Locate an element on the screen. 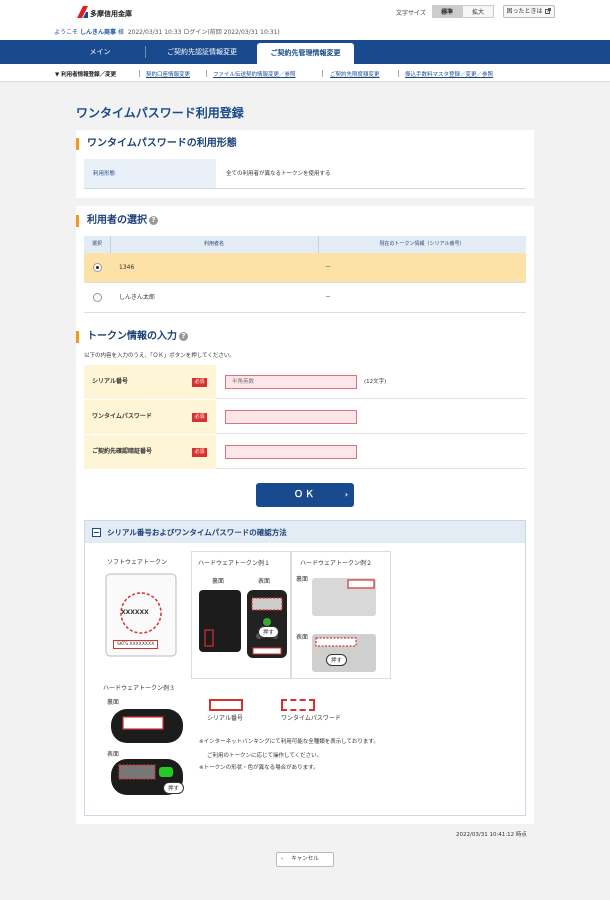 This screenshot has width=610, height=900. cancel-button-label: キャンセル is located at coordinates (305, 859).